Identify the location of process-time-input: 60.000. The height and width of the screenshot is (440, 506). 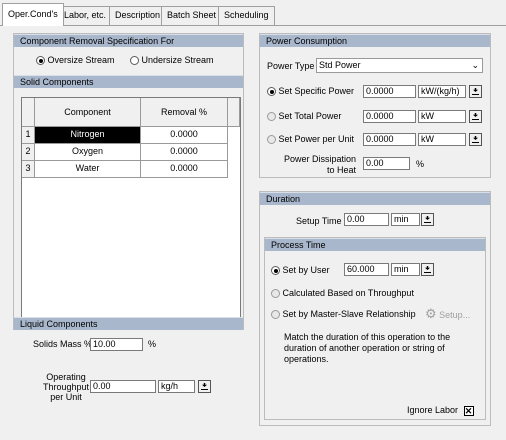
(366, 269).